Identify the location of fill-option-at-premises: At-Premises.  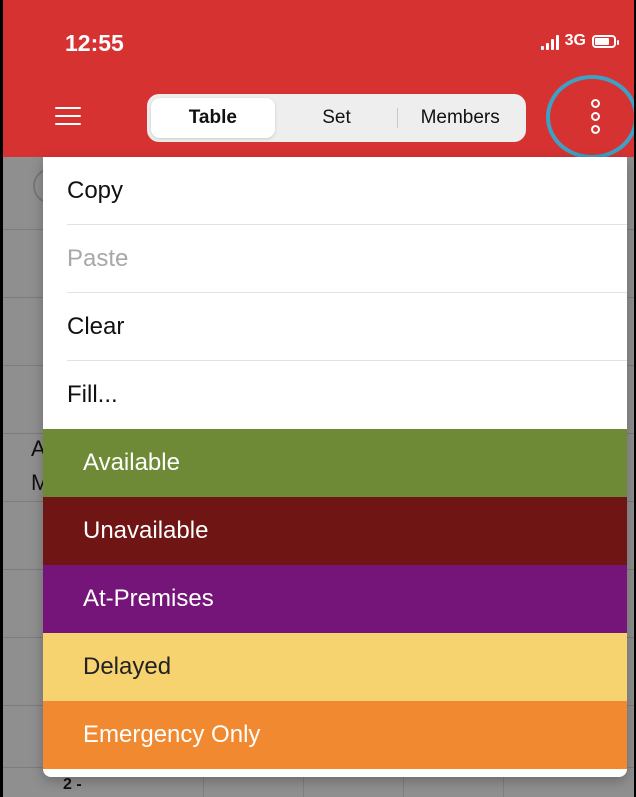
(335, 599).